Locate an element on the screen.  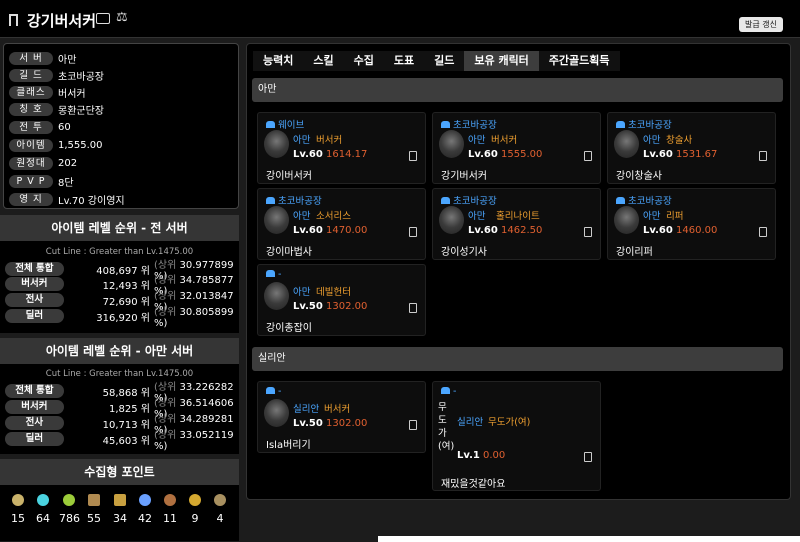
mokoko-seed-icon: 786 is located at coordinates (69, 509).